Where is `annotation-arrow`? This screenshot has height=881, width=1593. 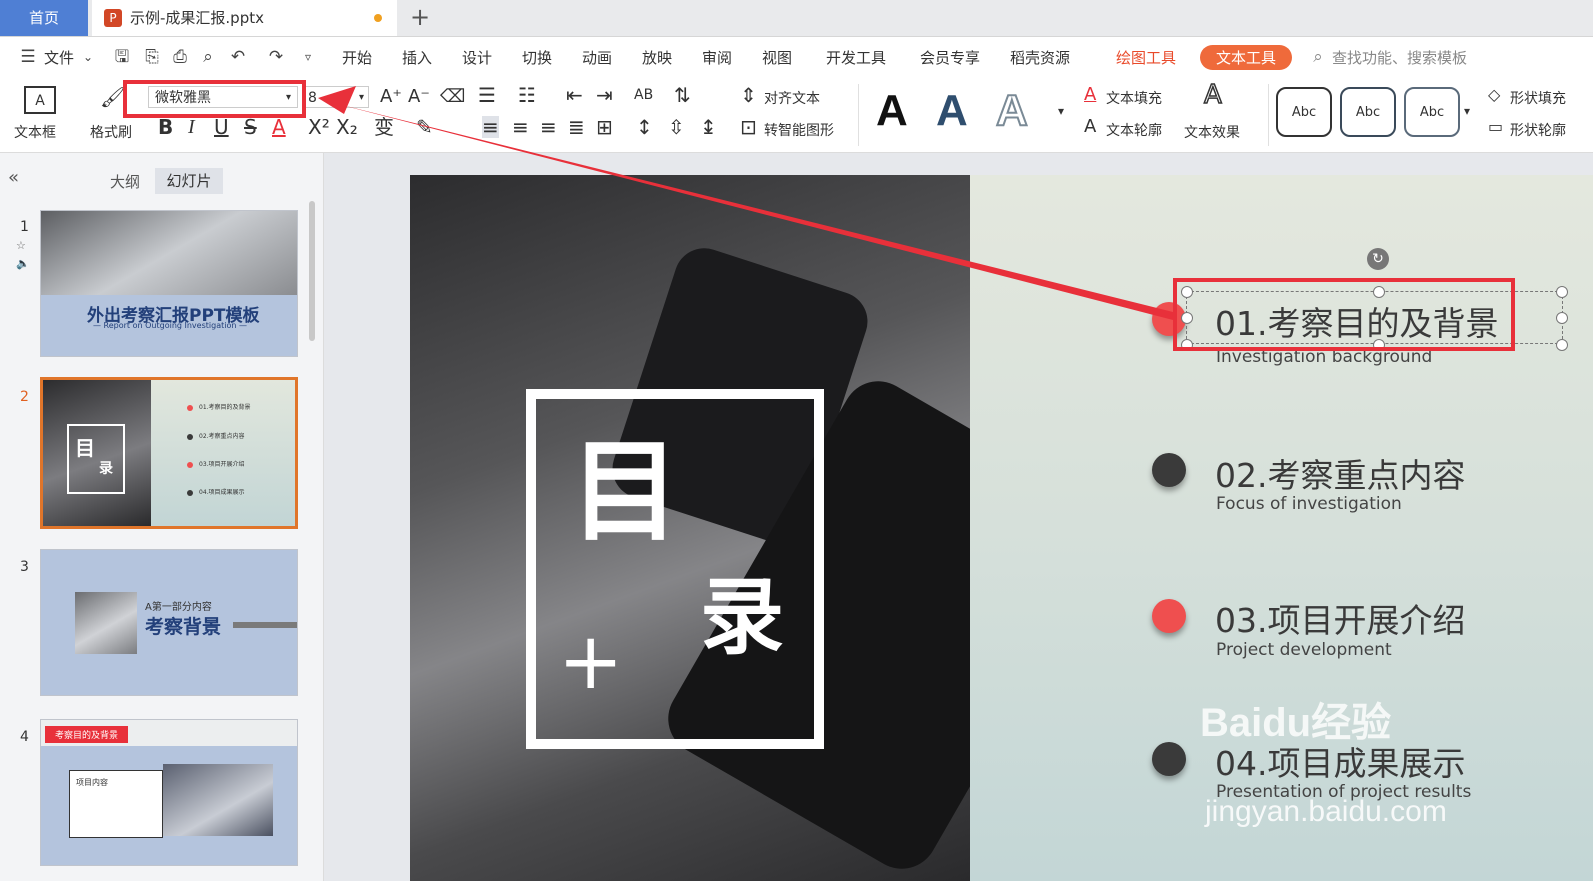
annotation-arrow is located at coordinates (745, 203).